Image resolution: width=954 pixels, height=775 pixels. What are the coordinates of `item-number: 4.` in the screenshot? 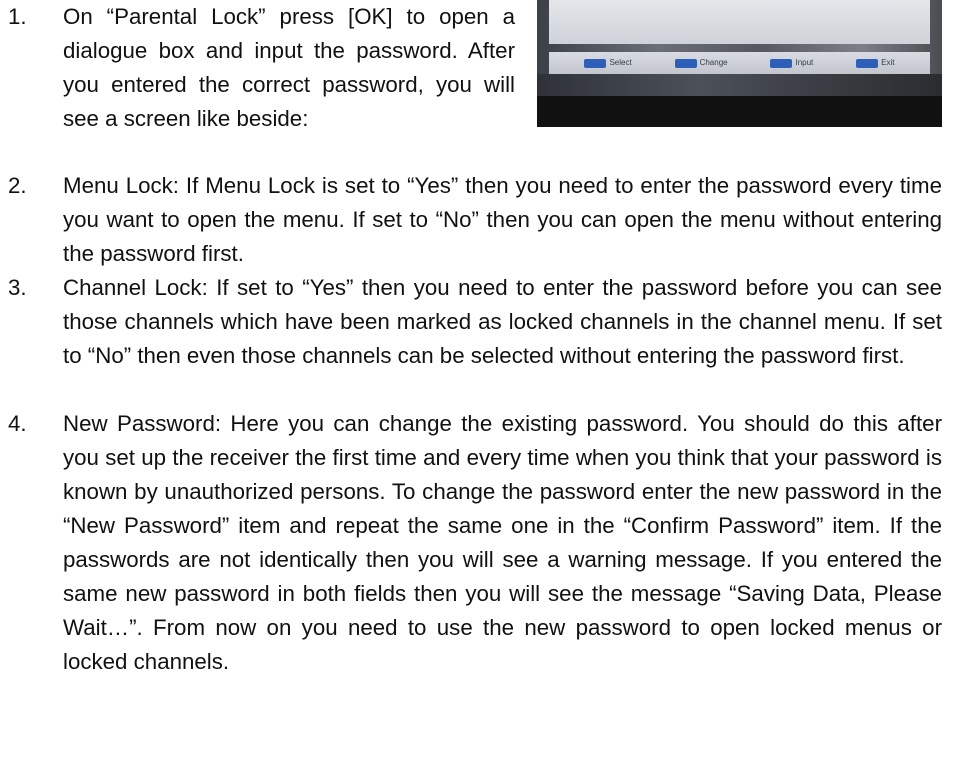 It's located at (17, 423).